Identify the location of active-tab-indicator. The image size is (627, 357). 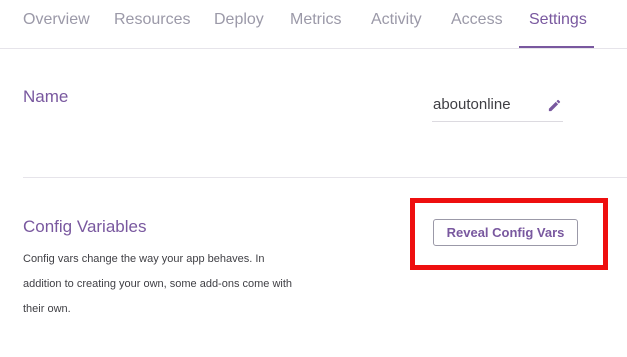
(556, 47).